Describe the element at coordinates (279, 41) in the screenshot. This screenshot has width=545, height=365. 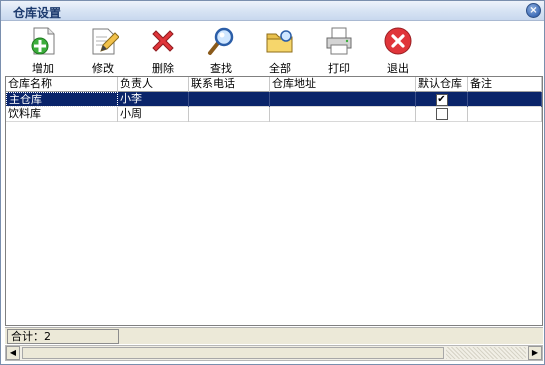
I see `folder-icon` at that location.